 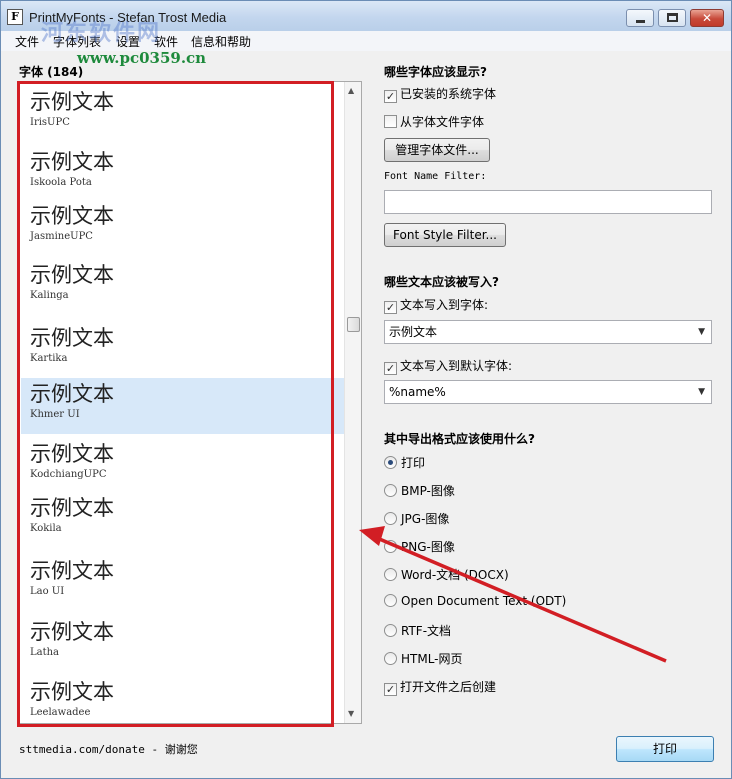 What do you see at coordinates (221, 41) in the screenshot?
I see `menu-info-help: 信息和帮助` at bounding box center [221, 41].